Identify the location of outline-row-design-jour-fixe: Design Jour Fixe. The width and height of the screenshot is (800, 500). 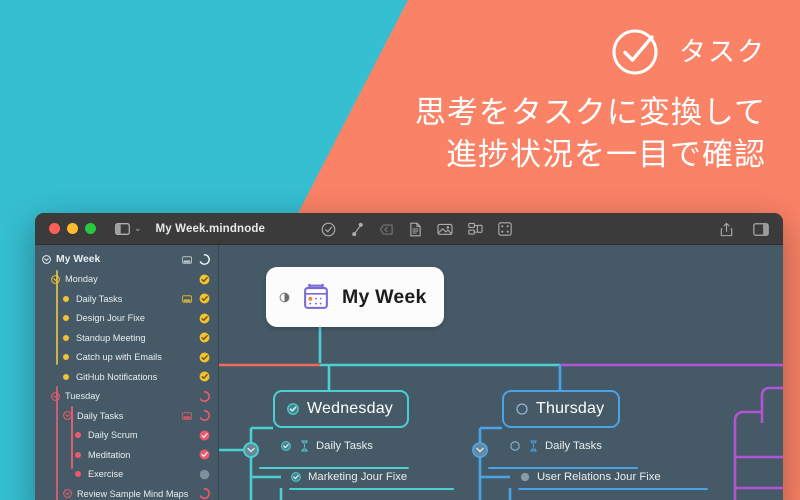
(126, 319).